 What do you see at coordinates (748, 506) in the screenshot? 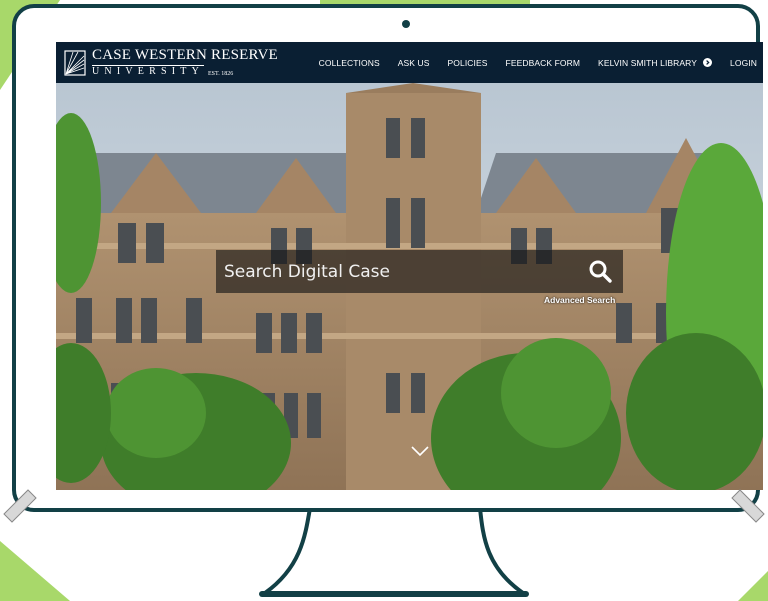
I see `decorative-corner-right` at bounding box center [748, 506].